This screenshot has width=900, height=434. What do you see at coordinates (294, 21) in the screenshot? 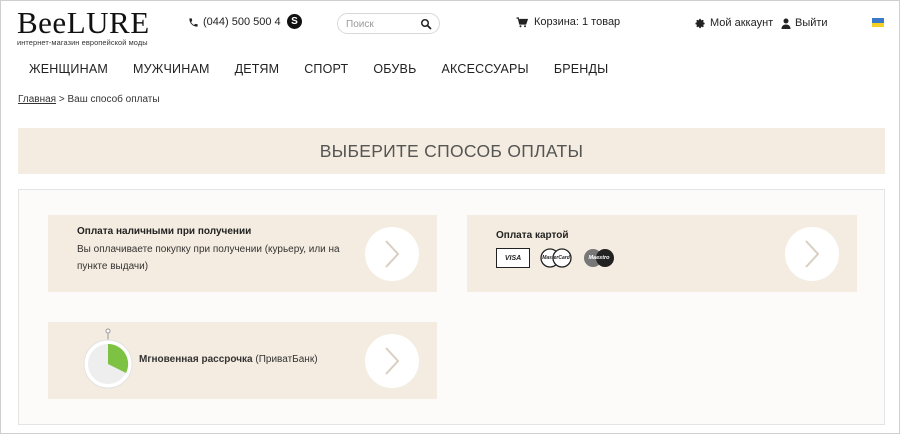
I see `skype-icon: S` at bounding box center [294, 21].